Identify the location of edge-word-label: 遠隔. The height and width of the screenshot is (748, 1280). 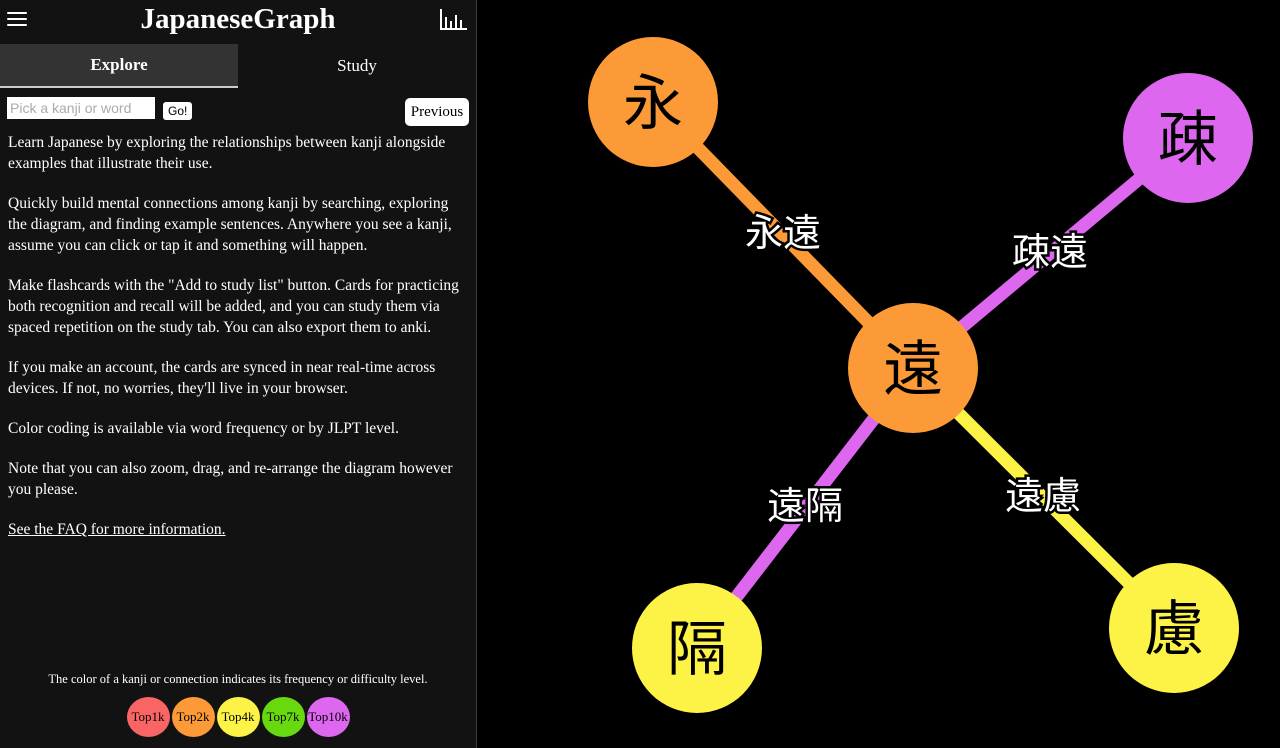
(804, 506).